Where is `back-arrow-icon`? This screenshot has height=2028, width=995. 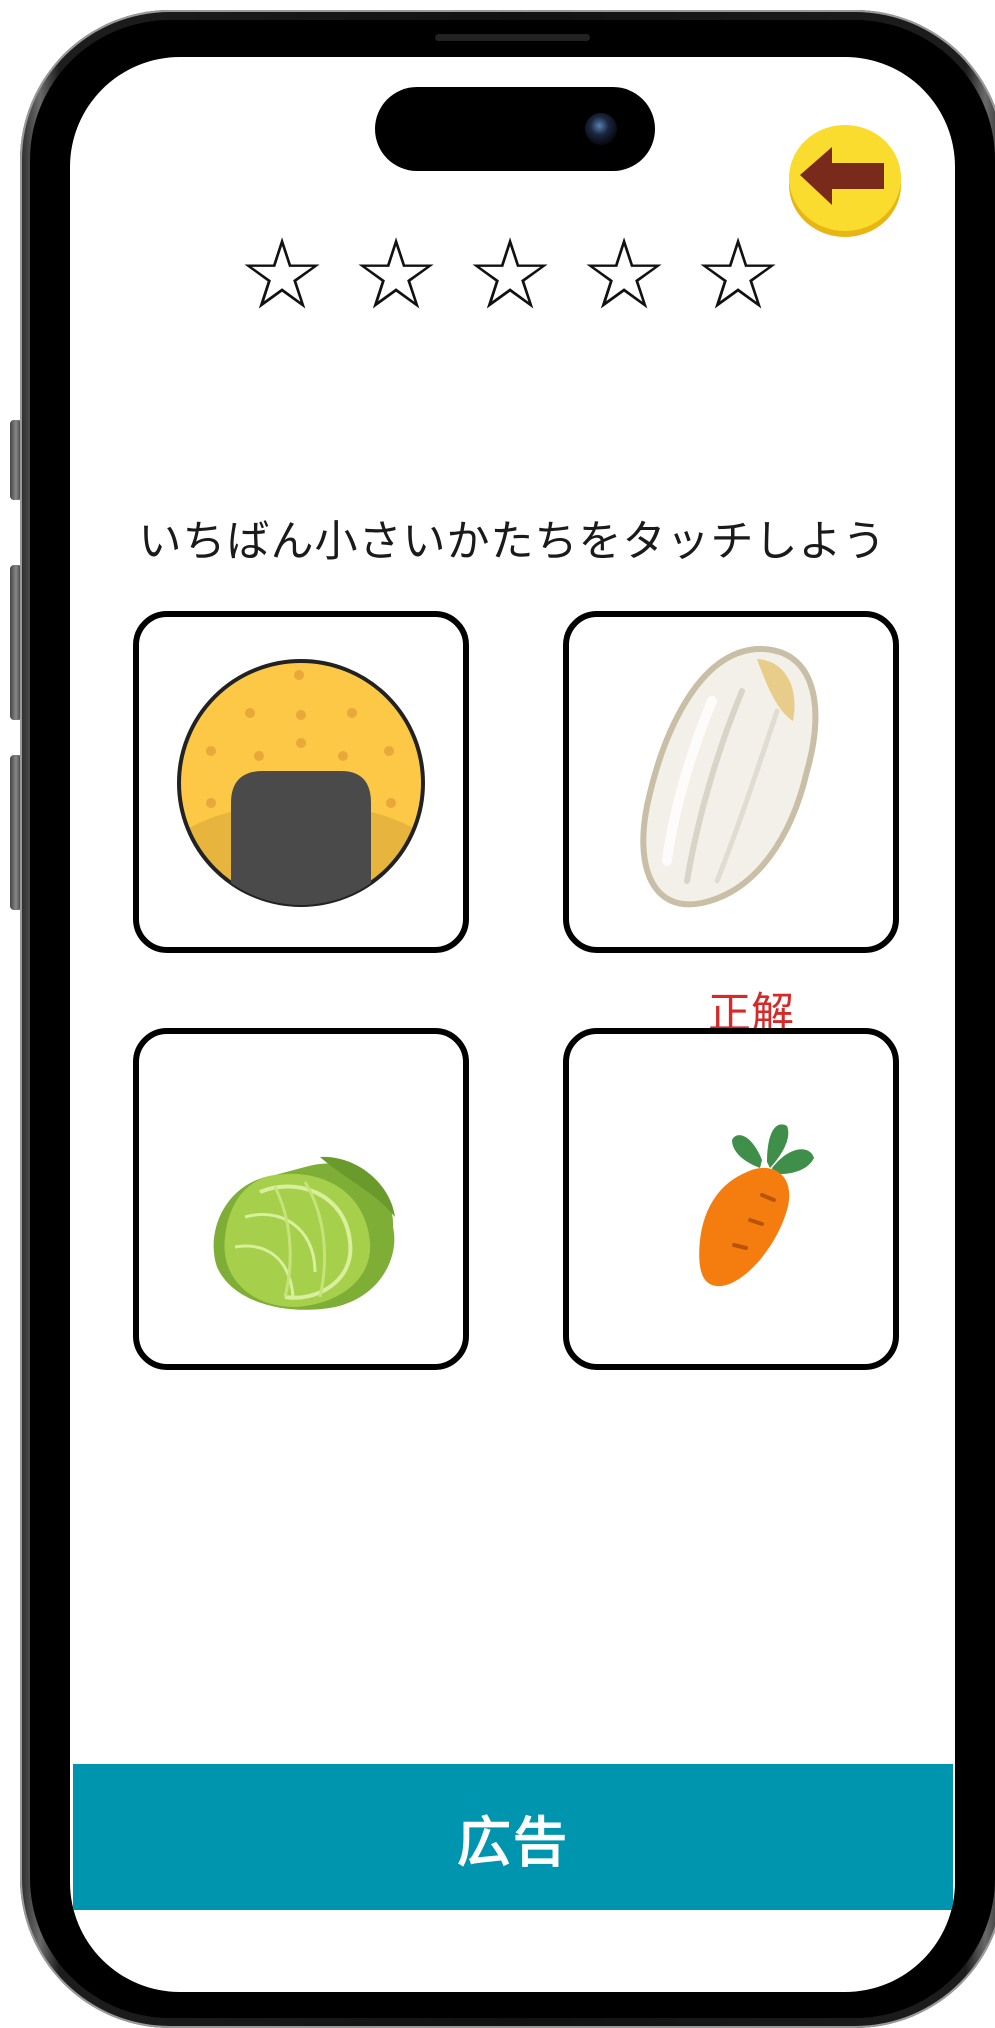
back-arrow-icon is located at coordinates (845, 181).